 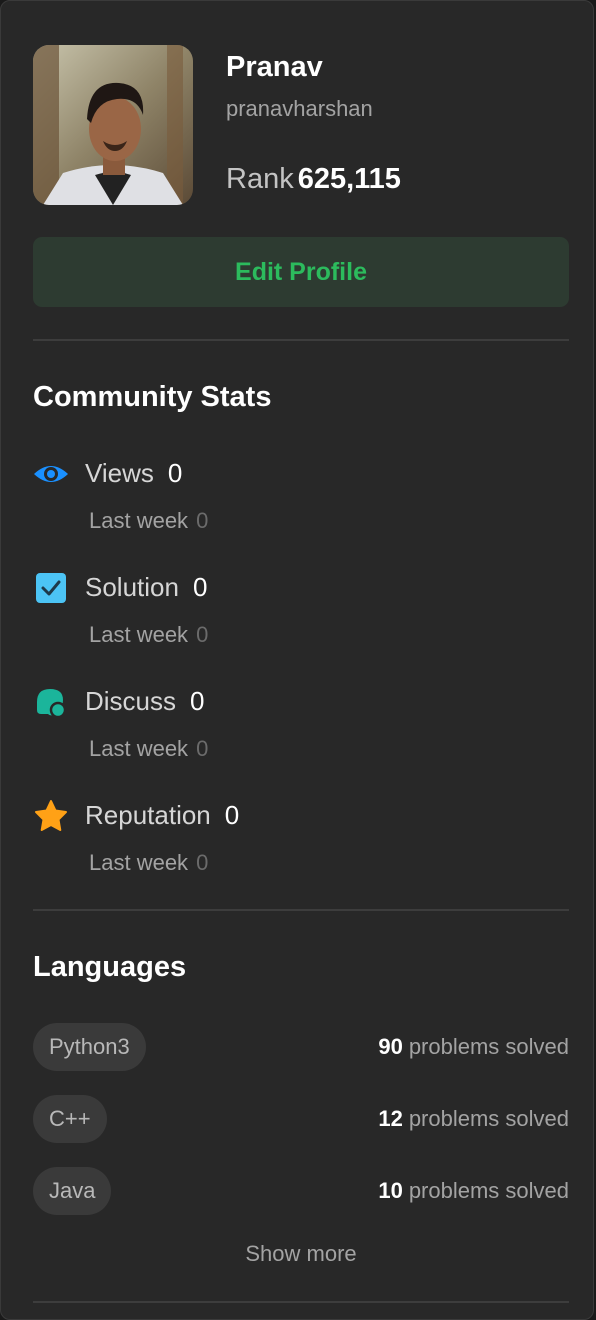 I want to click on avatar-image, so click(x=113, y=125).